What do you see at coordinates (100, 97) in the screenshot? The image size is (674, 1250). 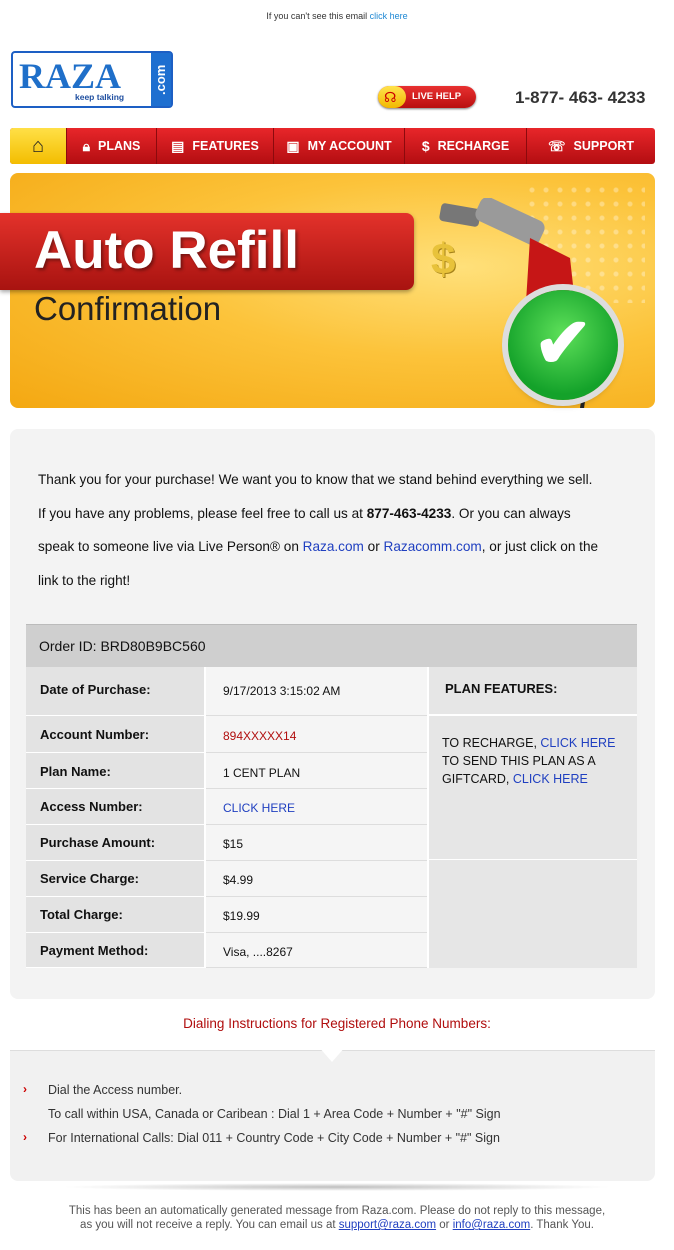 I see `logo-tagline: keep talking` at bounding box center [100, 97].